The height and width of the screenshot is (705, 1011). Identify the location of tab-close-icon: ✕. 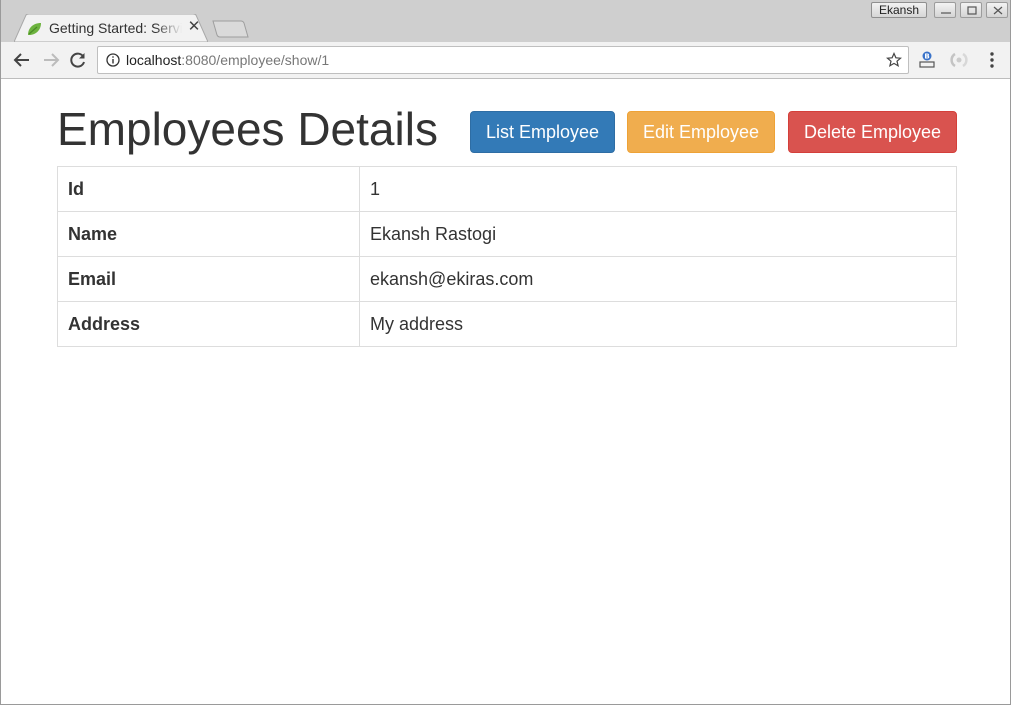
(194, 27).